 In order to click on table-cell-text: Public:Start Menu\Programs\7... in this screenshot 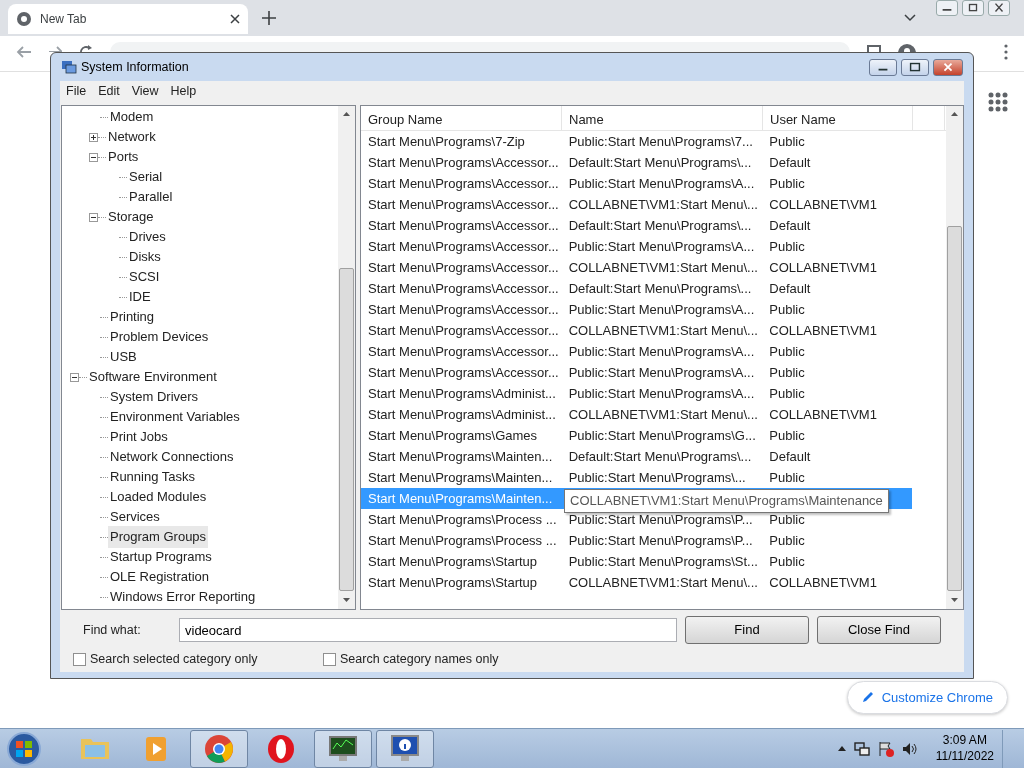, I will do `click(660, 141)`.